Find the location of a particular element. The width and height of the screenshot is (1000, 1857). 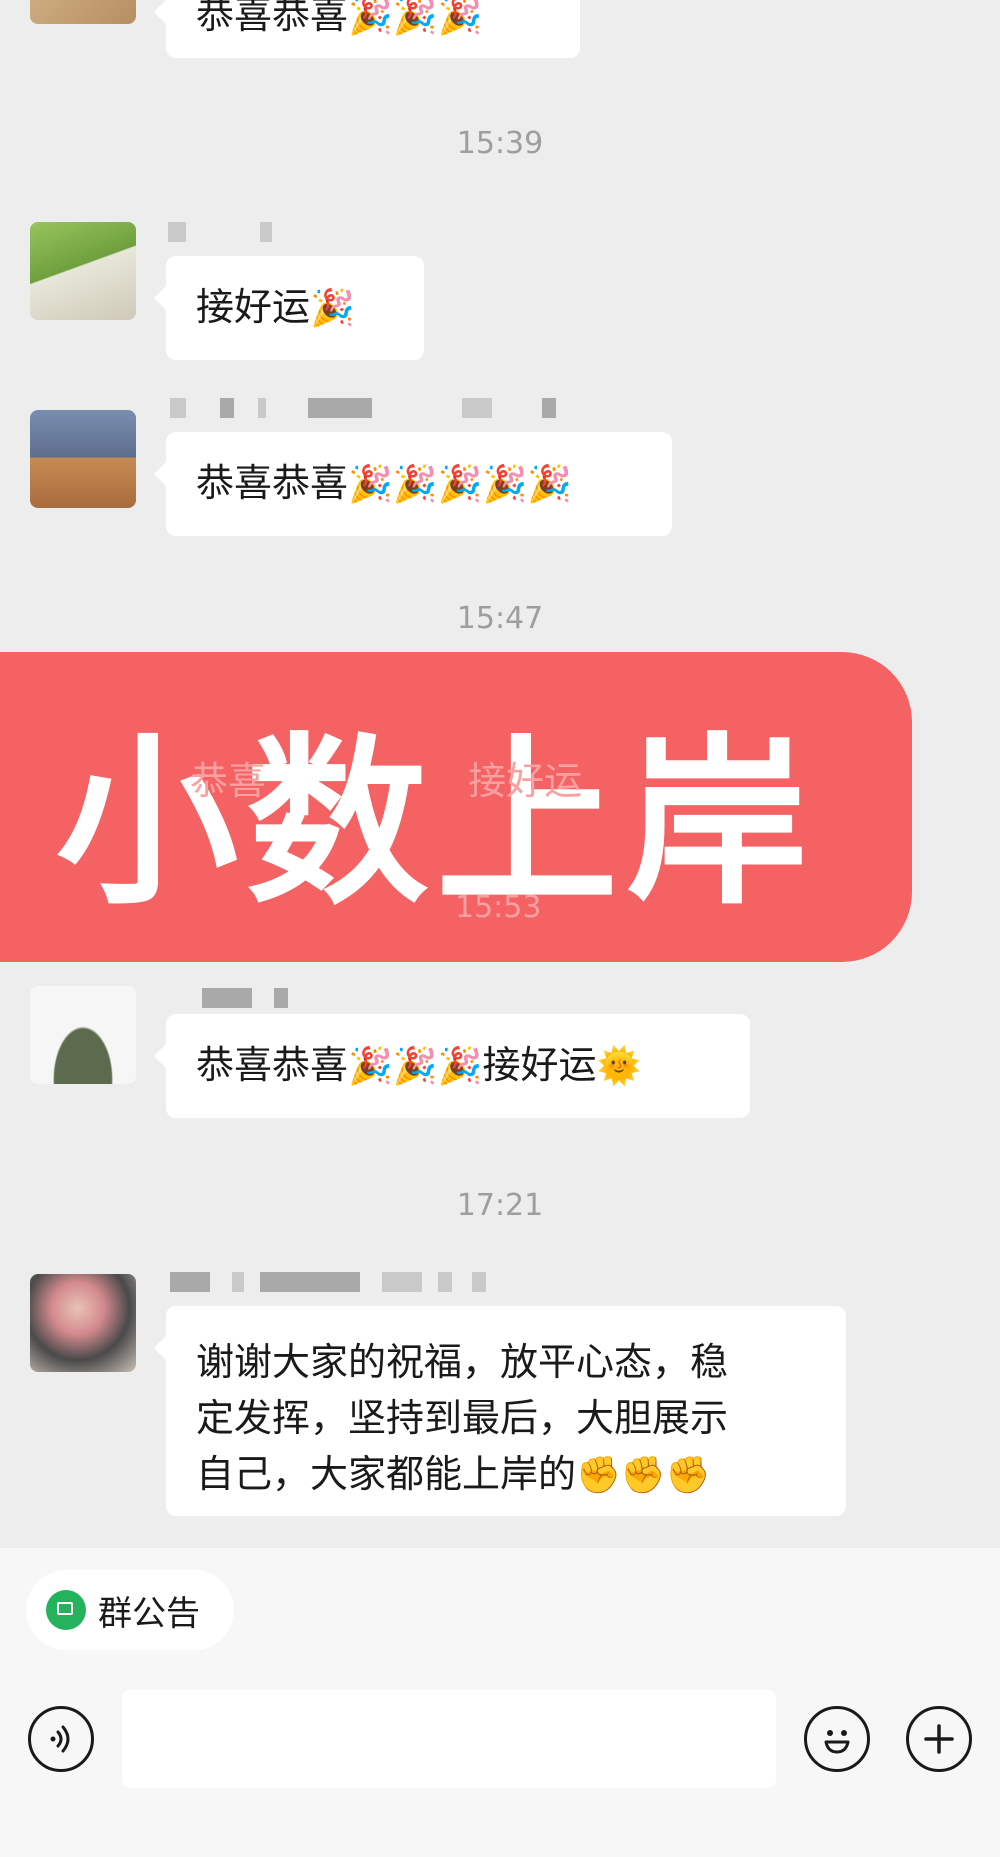

message-bubble: 恭喜恭喜🎉🎉🎉🎉🎉 is located at coordinates (413, 484).